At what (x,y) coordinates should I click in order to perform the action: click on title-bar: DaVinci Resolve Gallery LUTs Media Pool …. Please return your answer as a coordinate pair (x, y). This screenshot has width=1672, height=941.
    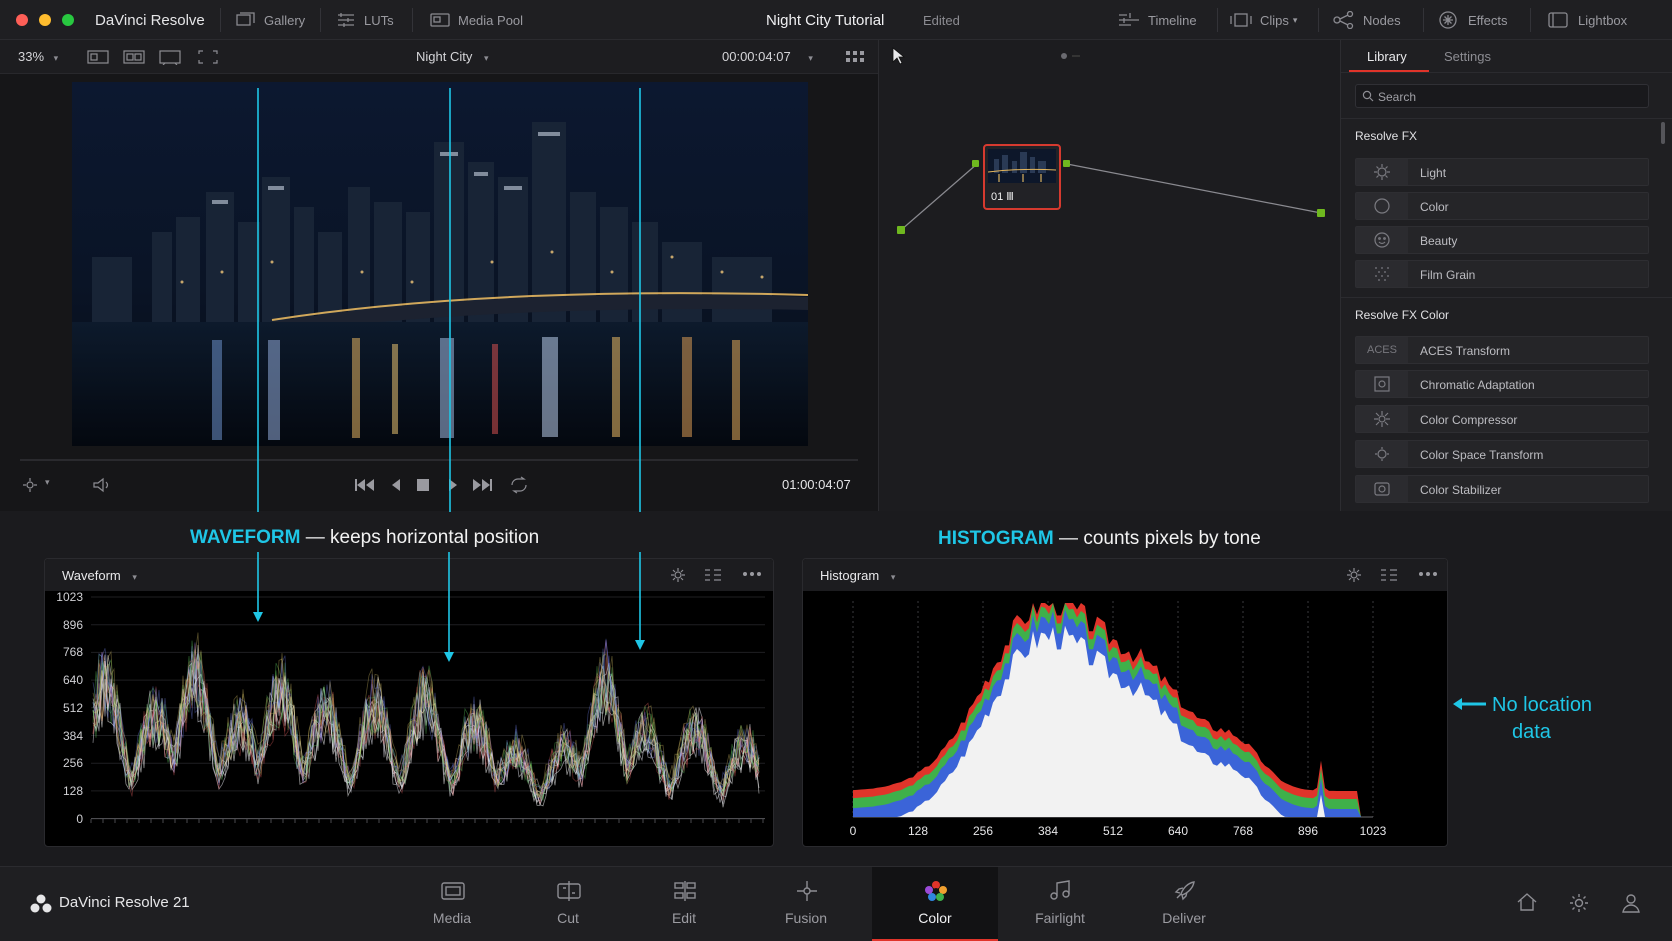
    Looking at the image, I should click on (836, 20).